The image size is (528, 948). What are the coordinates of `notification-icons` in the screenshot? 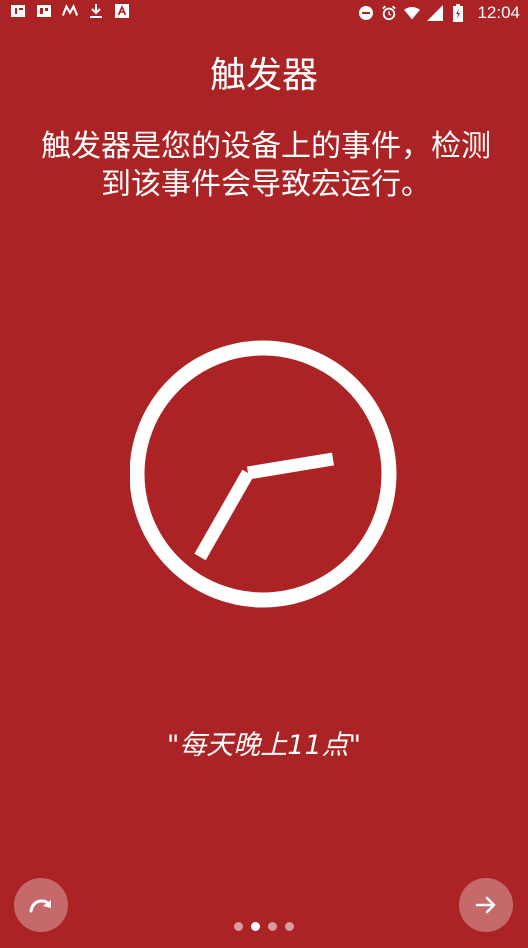 It's located at (70, 11).